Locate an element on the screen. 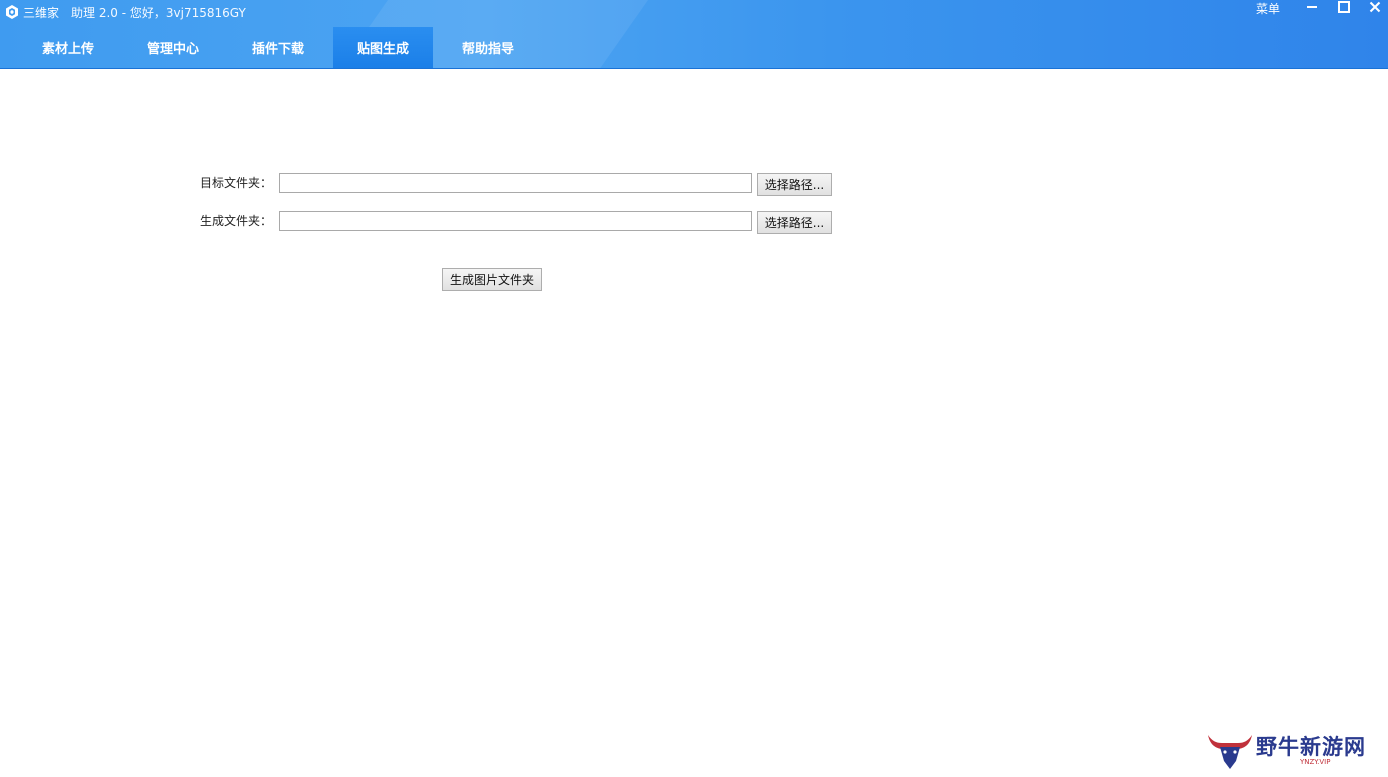  app-brand: 三维家 is located at coordinates (41, 12).